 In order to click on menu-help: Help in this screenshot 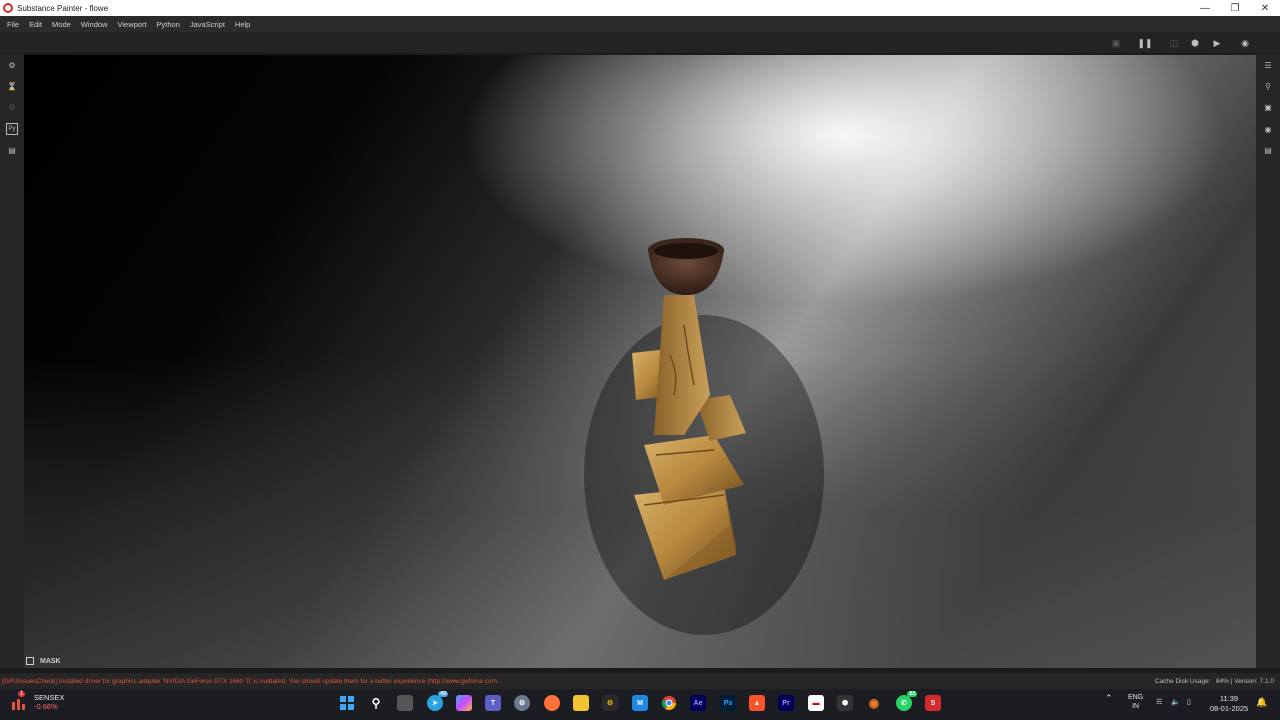, I will do `click(242, 24)`.